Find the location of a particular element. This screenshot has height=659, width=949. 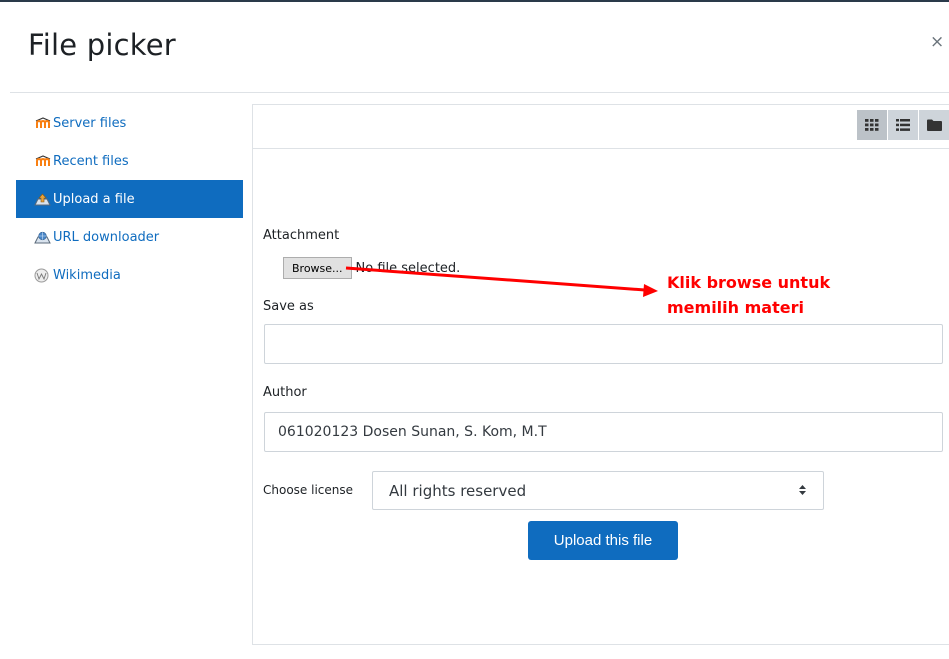

sidebar-item-label: Wikimedia is located at coordinates (87, 275).